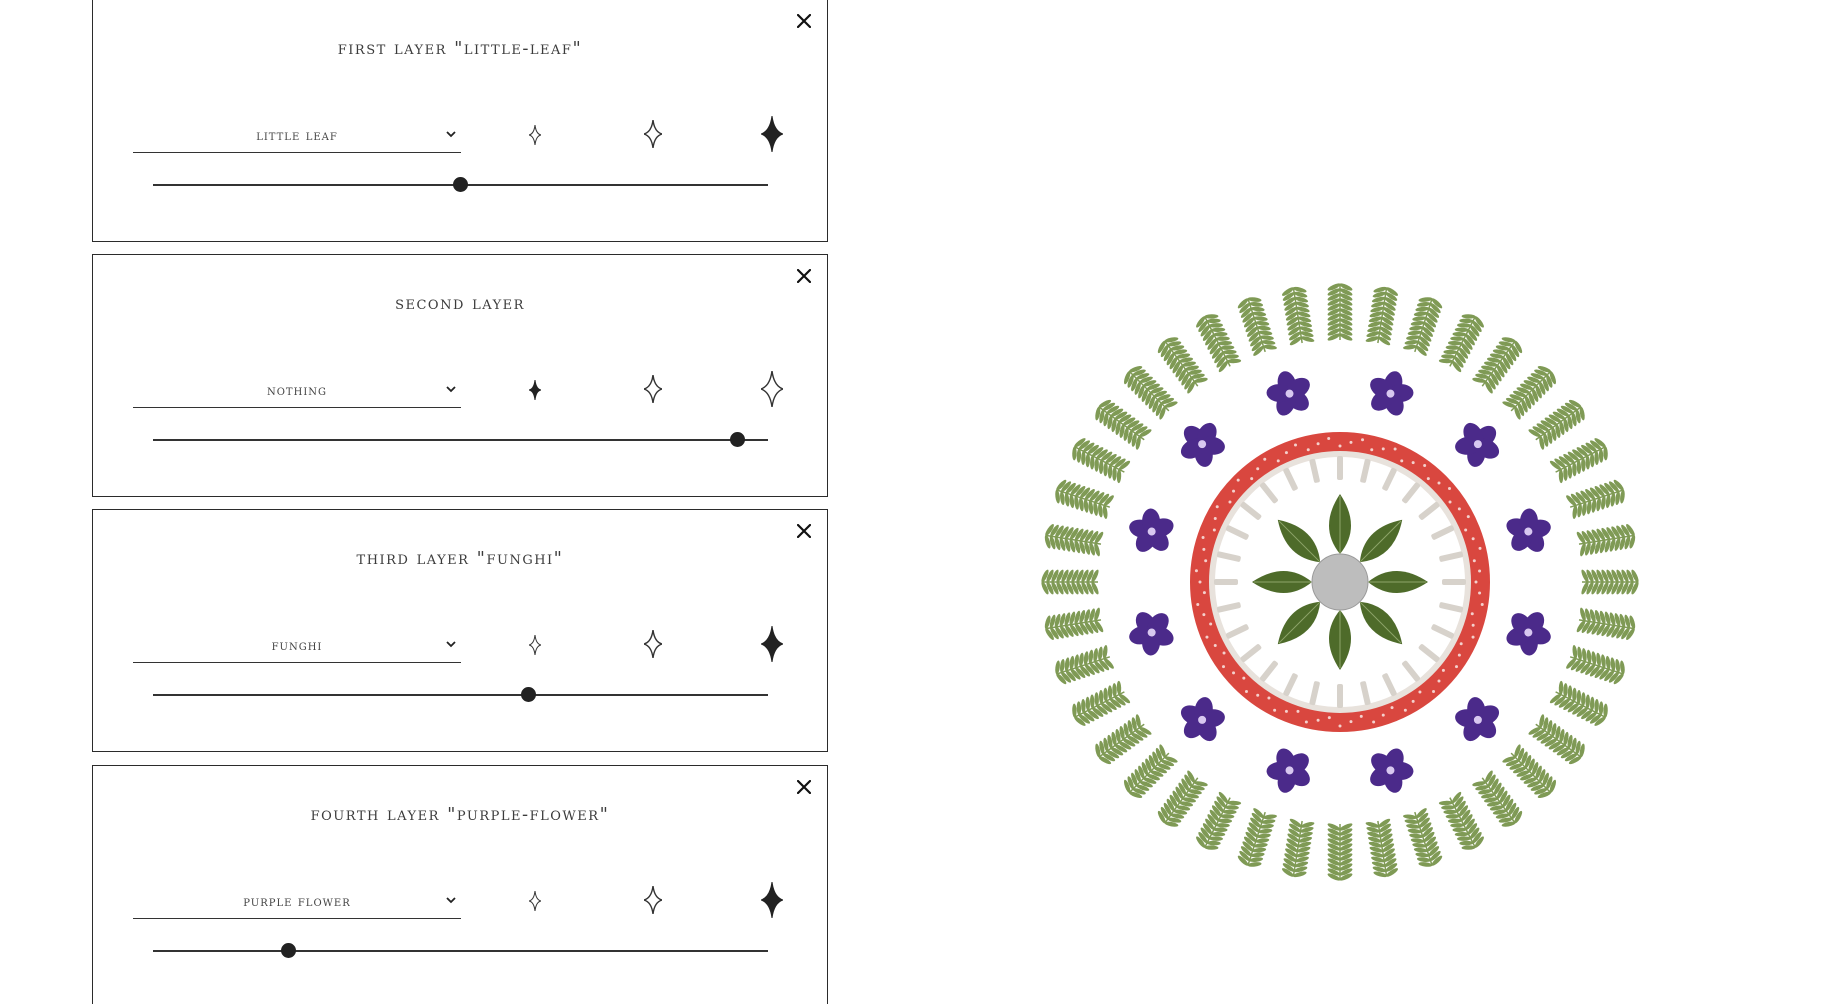  I want to click on element-select: LITTLE LEAF, so click(297, 136).